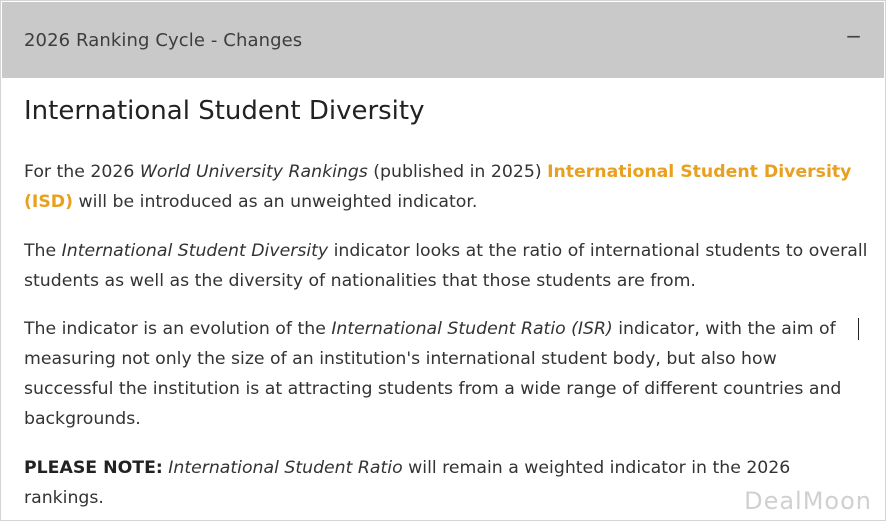 This screenshot has width=886, height=521. Describe the element at coordinates (178, 329) in the screenshot. I see `p3-text-a: The indicator is an evolution of the` at that location.